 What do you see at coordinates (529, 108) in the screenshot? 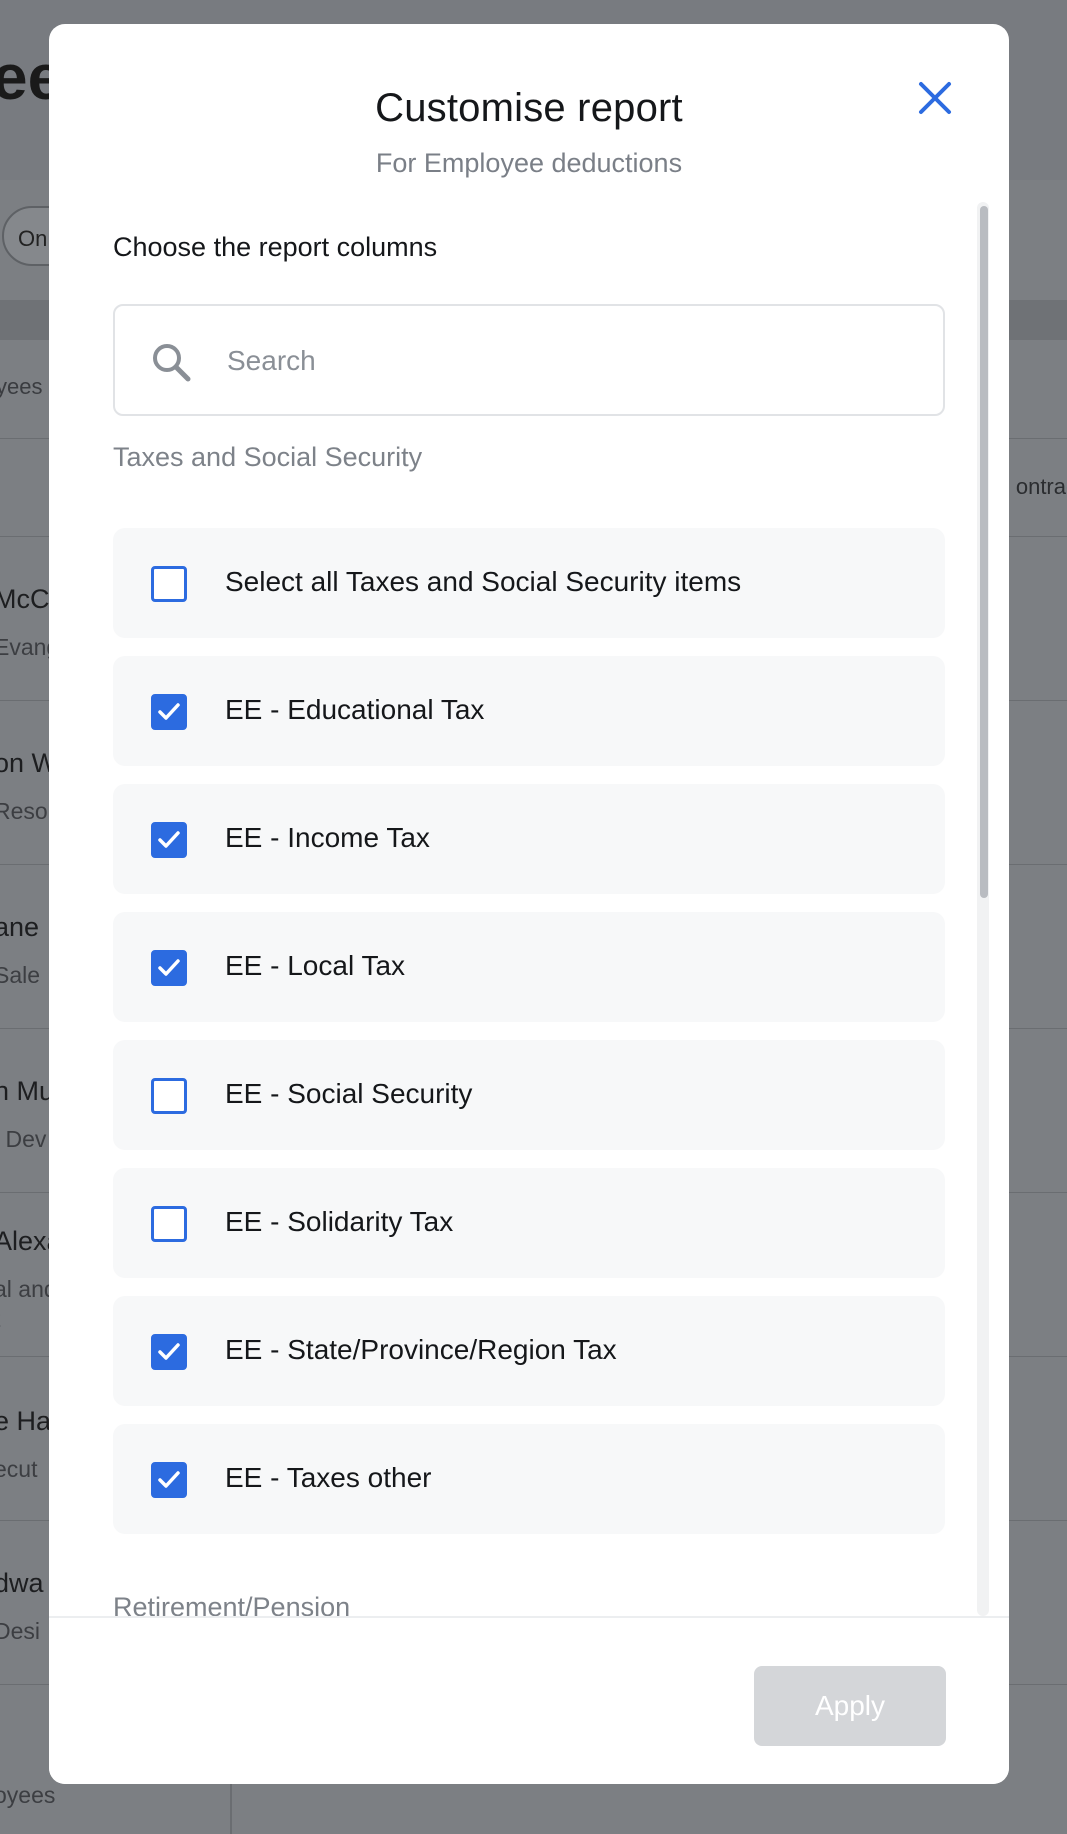
I see `dialog-title: Customise report` at bounding box center [529, 108].